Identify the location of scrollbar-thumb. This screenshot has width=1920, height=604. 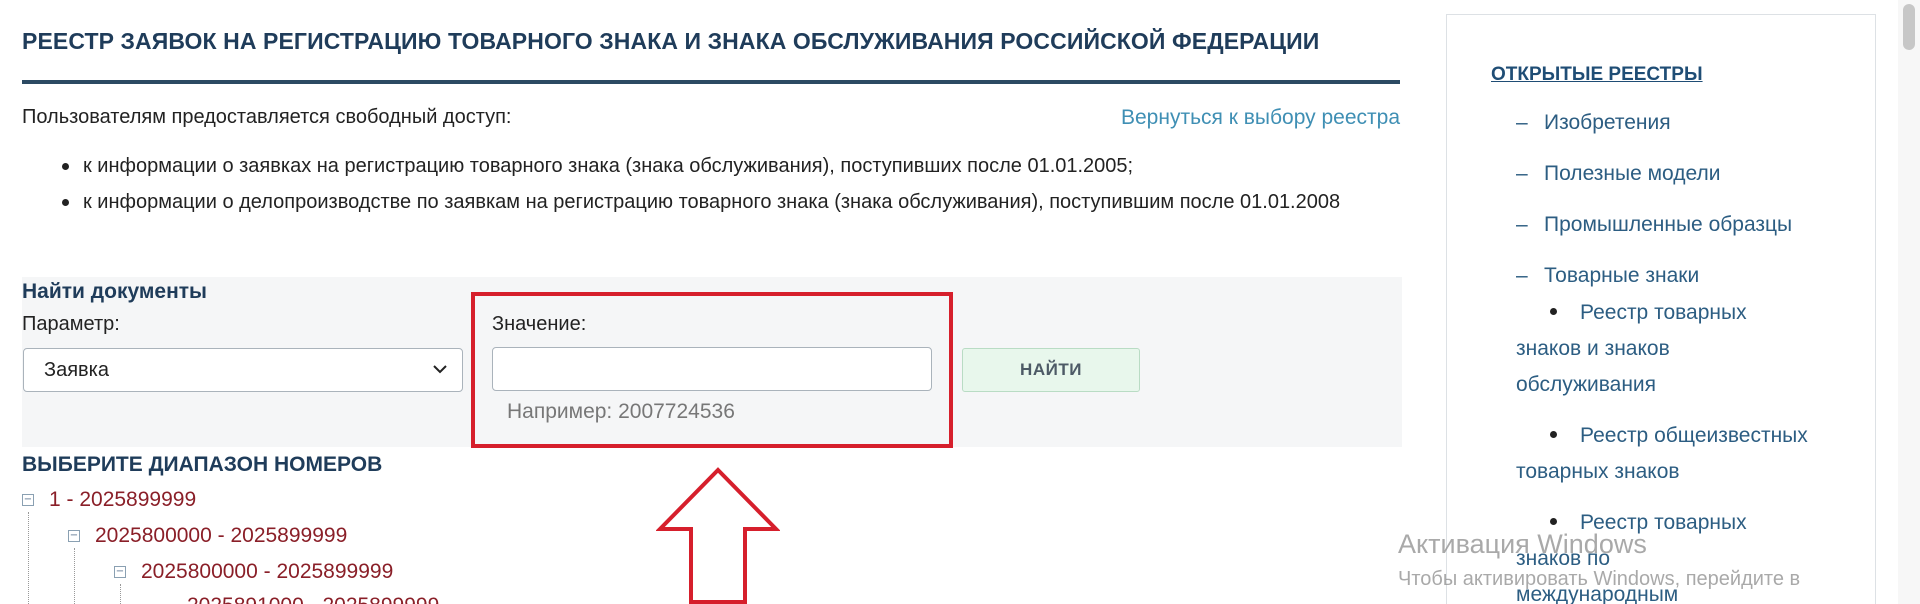
(1909, 27).